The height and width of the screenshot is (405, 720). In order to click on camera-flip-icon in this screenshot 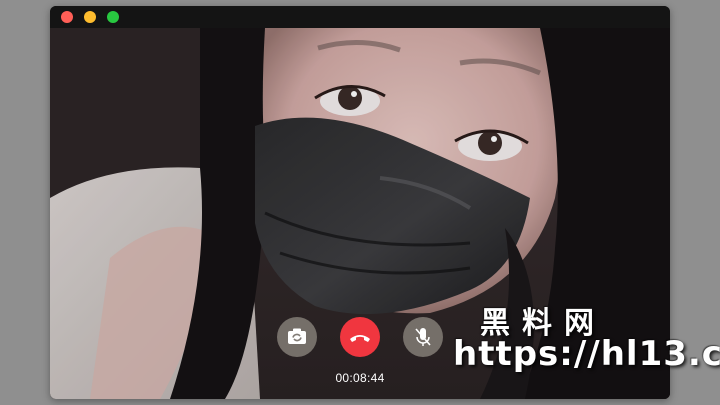, I will do `click(297, 336)`.